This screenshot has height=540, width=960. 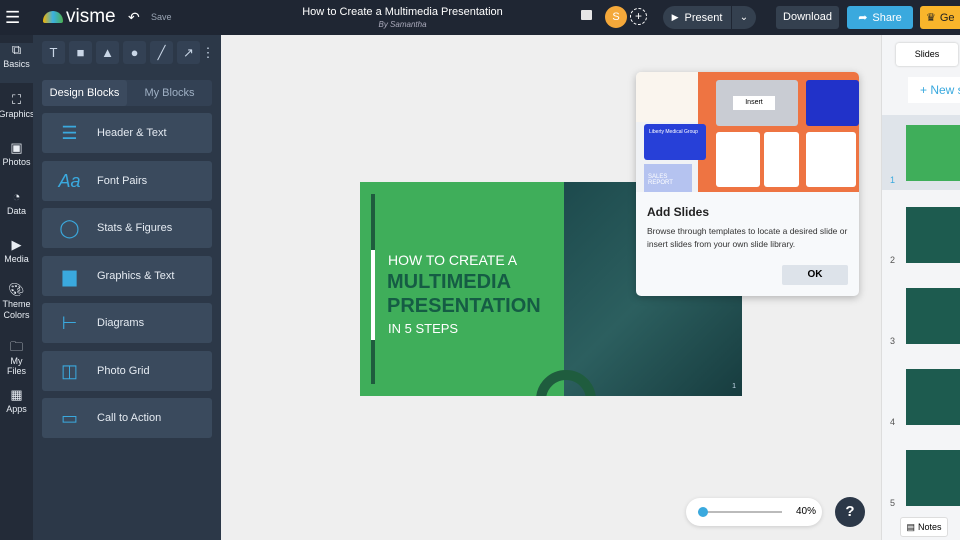 I want to click on blocks-icon: ⧉, so click(x=16, y=49).